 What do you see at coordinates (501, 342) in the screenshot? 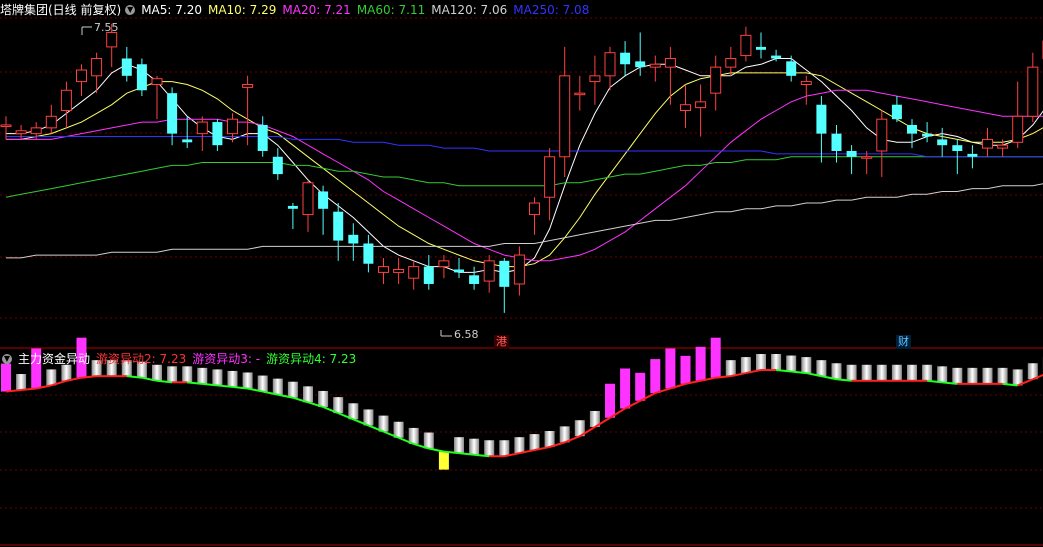
I see `event-marker-gang: 港` at bounding box center [501, 342].